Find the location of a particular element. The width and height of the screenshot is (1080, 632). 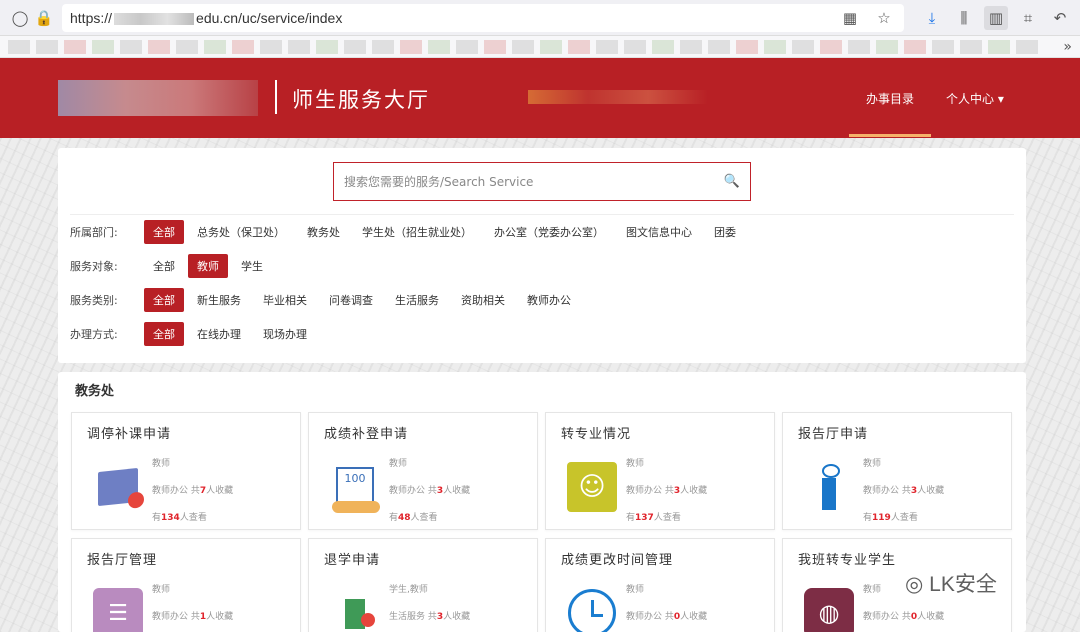

filter-option: 团委 is located at coordinates (725, 232).